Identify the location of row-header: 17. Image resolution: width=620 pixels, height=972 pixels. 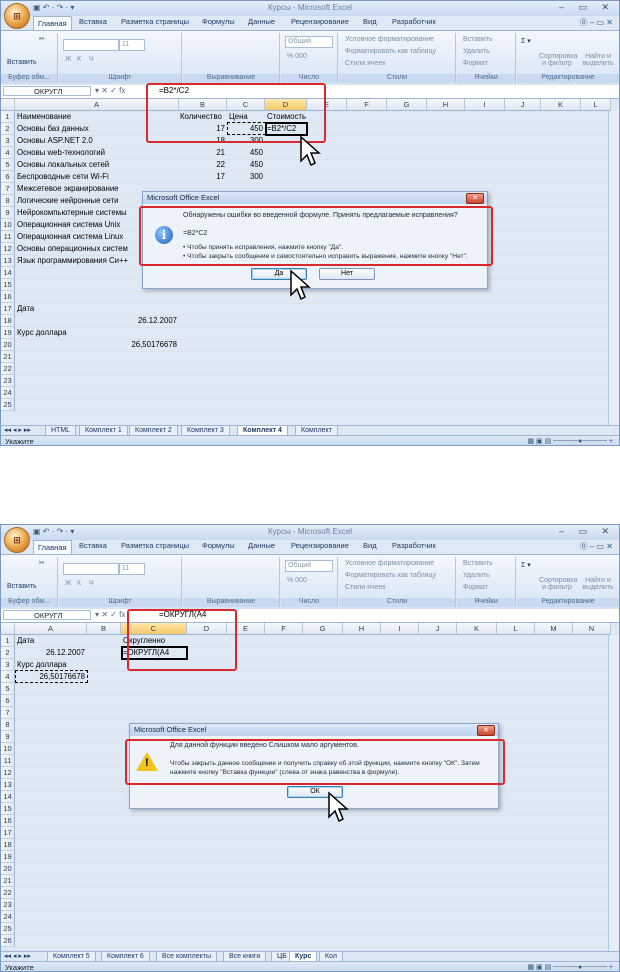
(8, 309).